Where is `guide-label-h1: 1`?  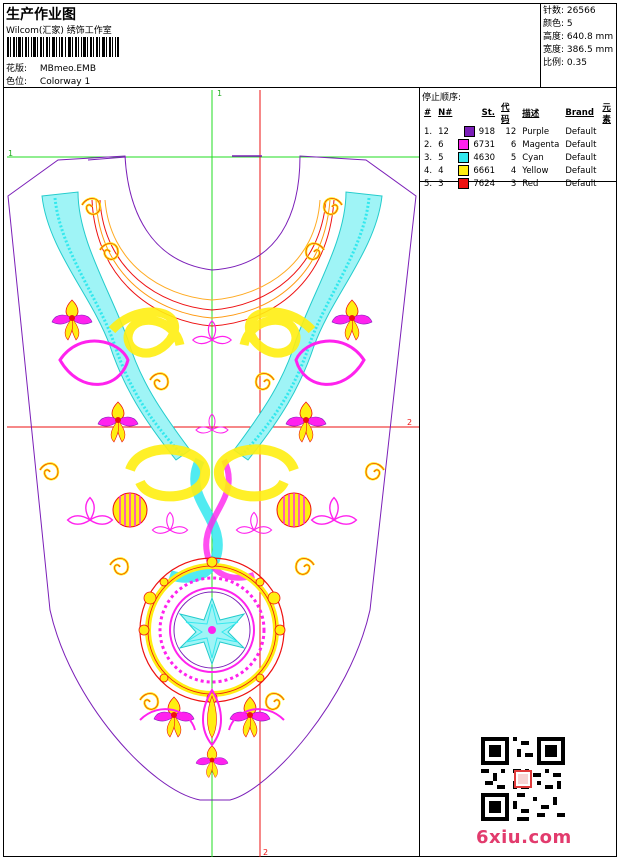
guide-label-h1: 1 is located at coordinates (10, 153).